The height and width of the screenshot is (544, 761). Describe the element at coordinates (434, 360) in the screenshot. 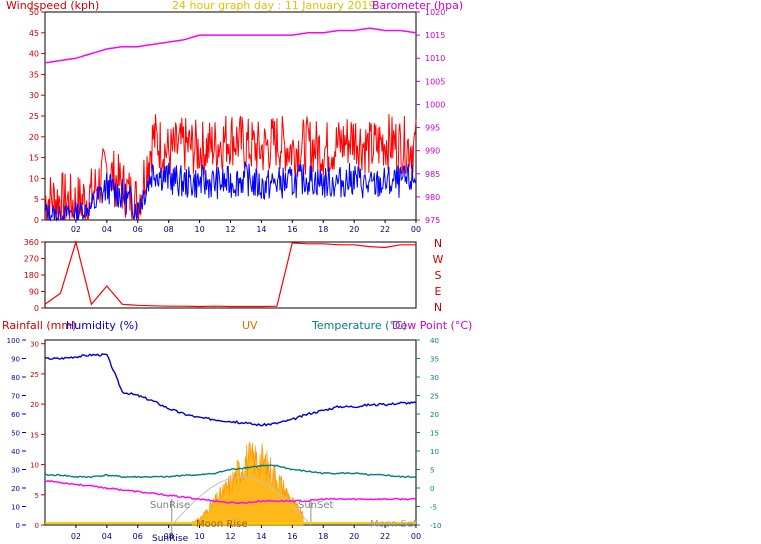

I see `temp-tick-label: 35` at that location.